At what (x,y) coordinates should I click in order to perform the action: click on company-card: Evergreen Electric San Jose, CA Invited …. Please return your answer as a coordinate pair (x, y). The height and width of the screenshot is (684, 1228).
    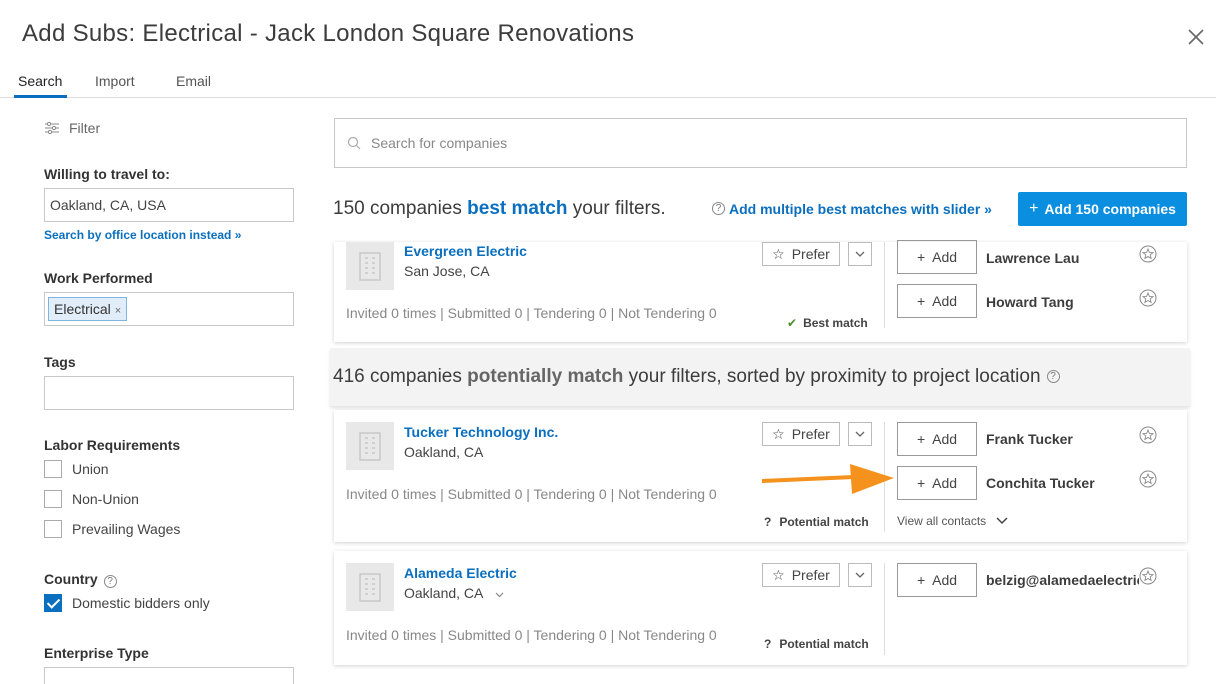
    Looking at the image, I should click on (760, 291).